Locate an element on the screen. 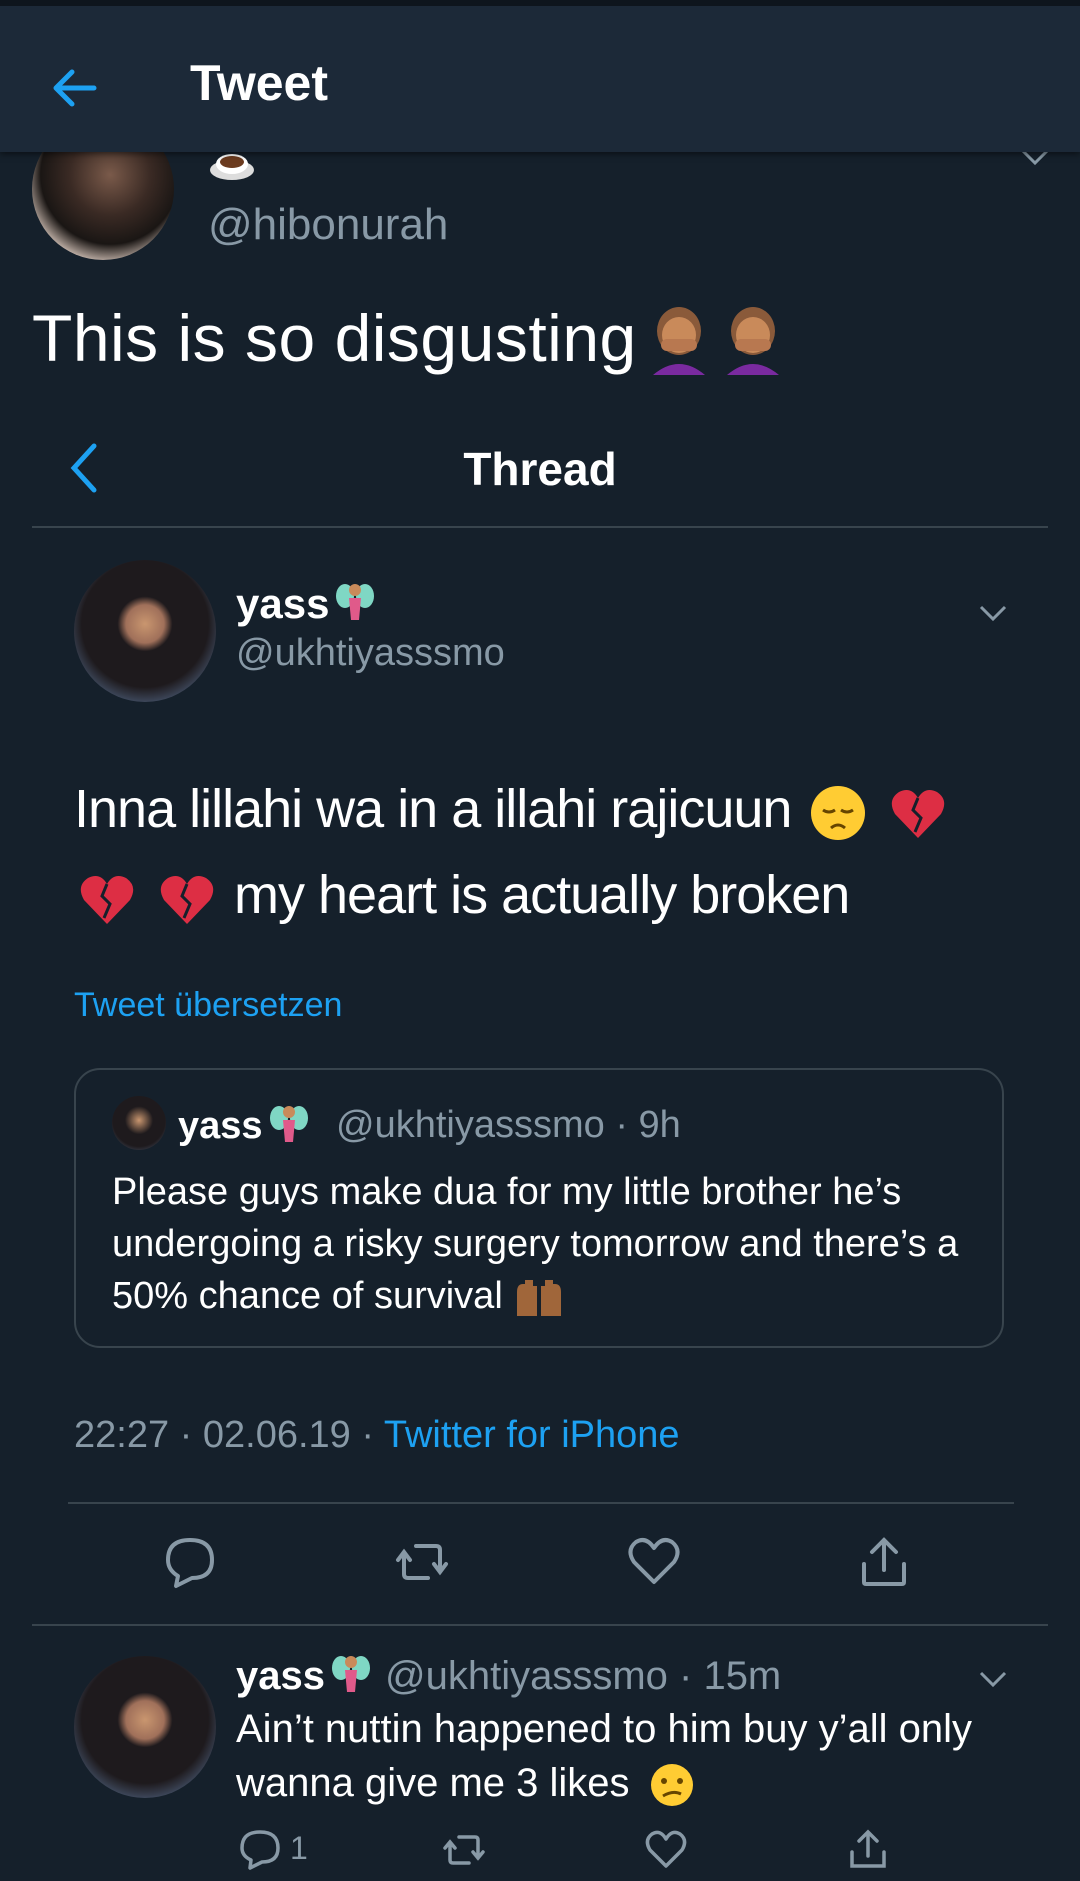  quoted-author-handle: @ukhtiyasssmo · 9h is located at coordinates (508, 1125).